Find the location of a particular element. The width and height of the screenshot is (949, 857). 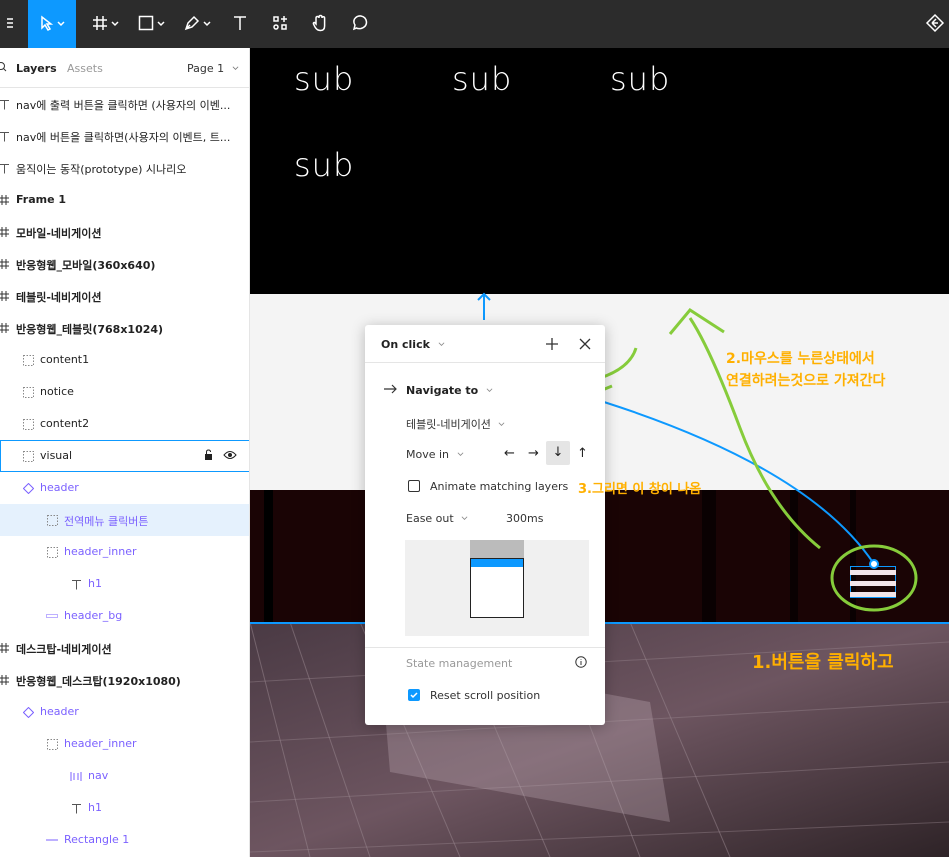

main-menu-button is located at coordinates (11, 24).